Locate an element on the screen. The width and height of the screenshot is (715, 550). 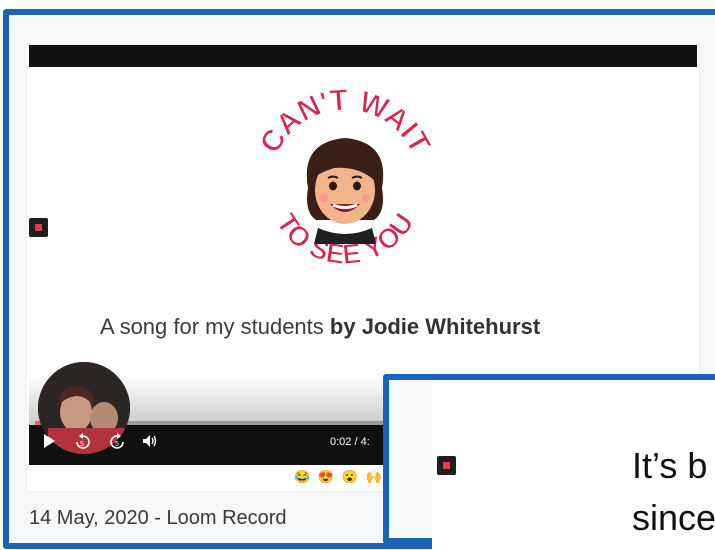
reaction-raised-hands: 🙌 is located at coordinates (374, 476).